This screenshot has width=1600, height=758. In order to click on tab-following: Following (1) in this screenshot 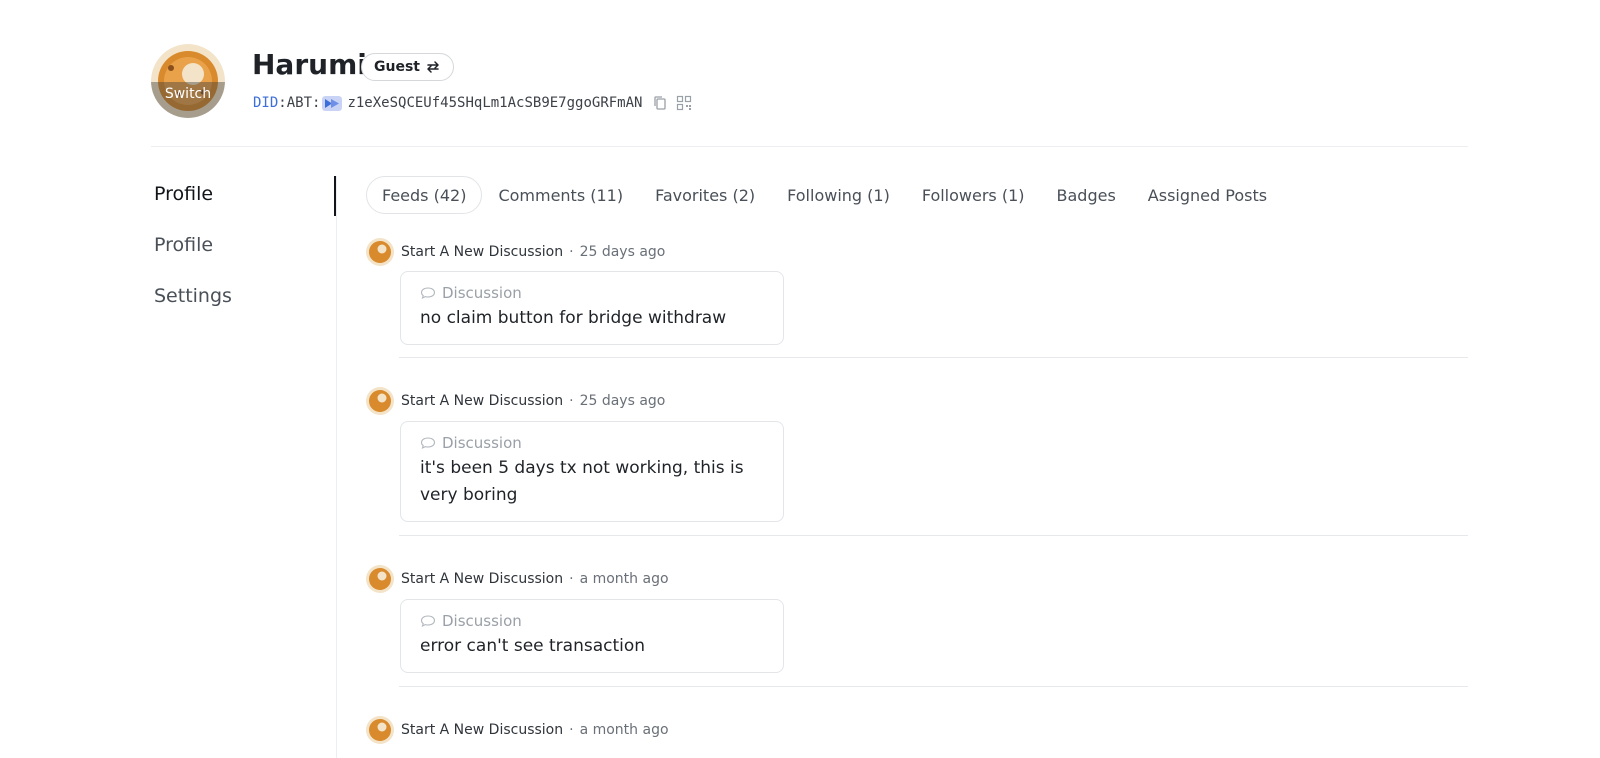, I will do `click(838, 195)`.